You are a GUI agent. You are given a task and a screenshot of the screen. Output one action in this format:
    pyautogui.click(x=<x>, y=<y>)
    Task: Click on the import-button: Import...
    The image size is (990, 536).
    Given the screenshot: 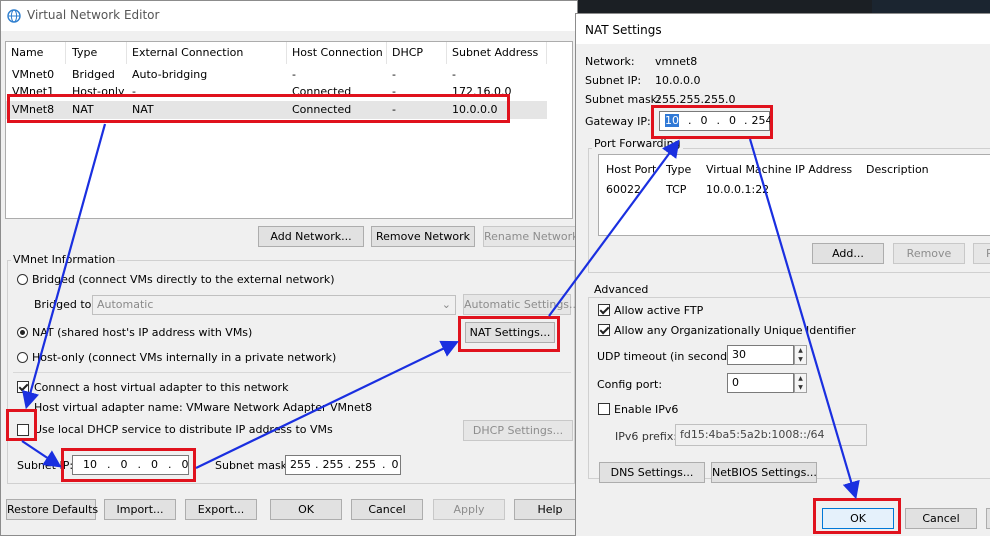 What is the action you would take?
    pyautogui.click(x=140, y=509)
    